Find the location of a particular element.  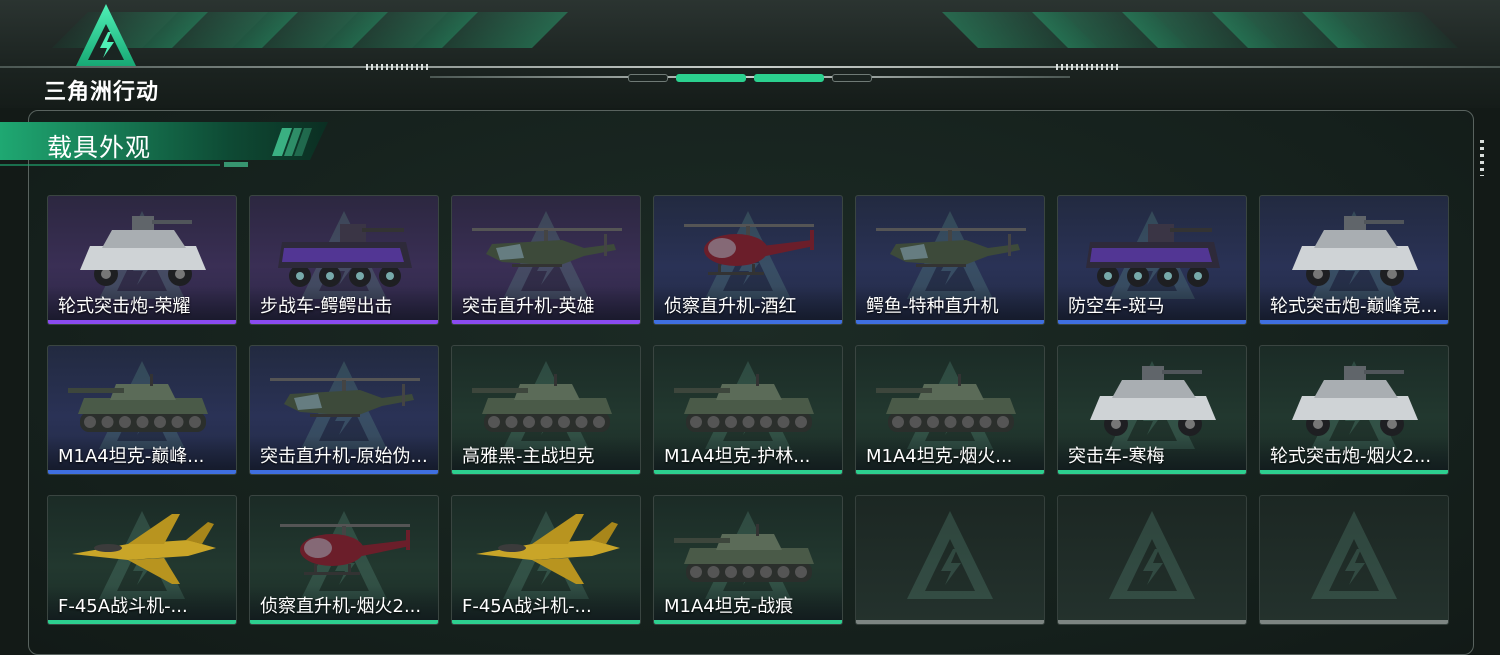

vehicle-skin-name: 突击直升机-英雄 is located at coordinates (528, 306).